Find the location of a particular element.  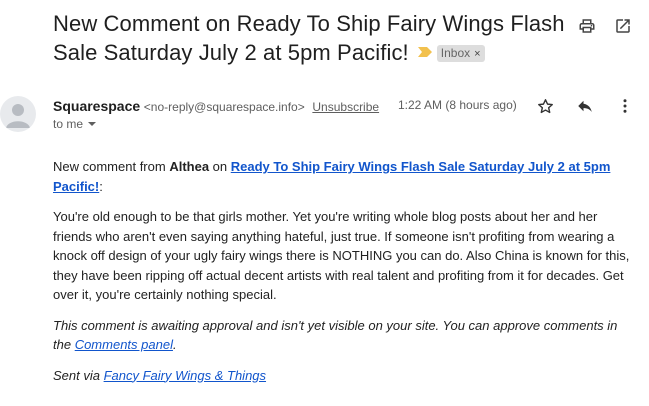

intro-mid: on is located at coordinates (220, 166).